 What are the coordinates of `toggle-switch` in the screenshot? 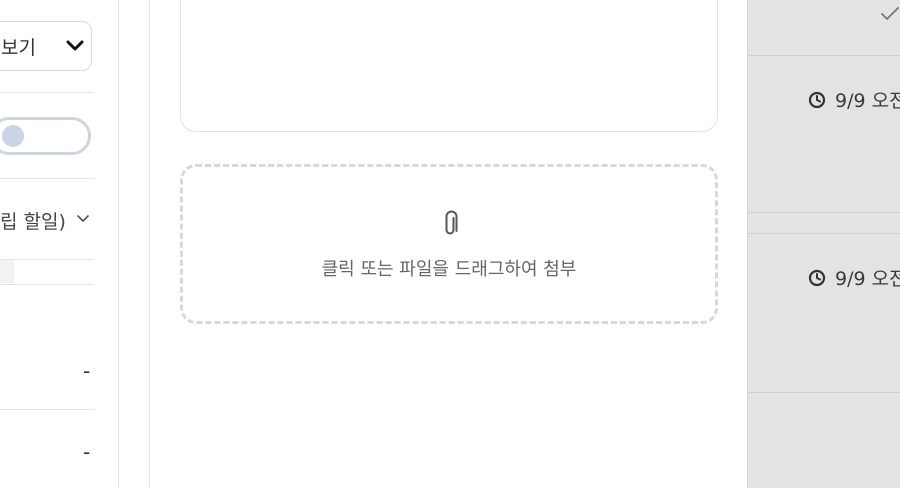 It's located at (45, 136).